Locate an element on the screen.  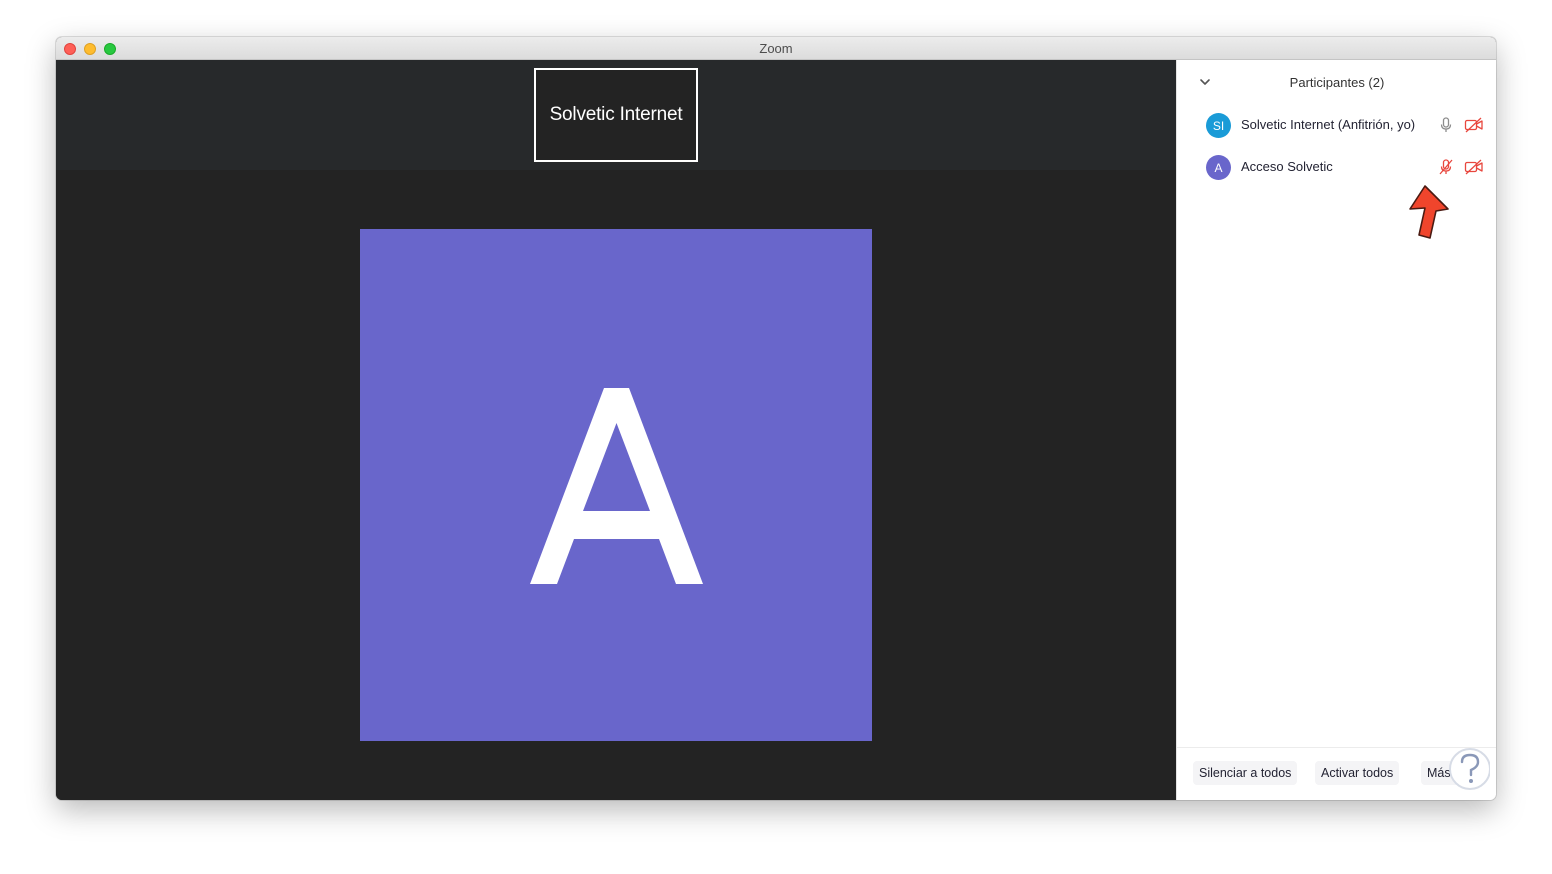
title-bar: Zoom is located at coordinates (776, 48).